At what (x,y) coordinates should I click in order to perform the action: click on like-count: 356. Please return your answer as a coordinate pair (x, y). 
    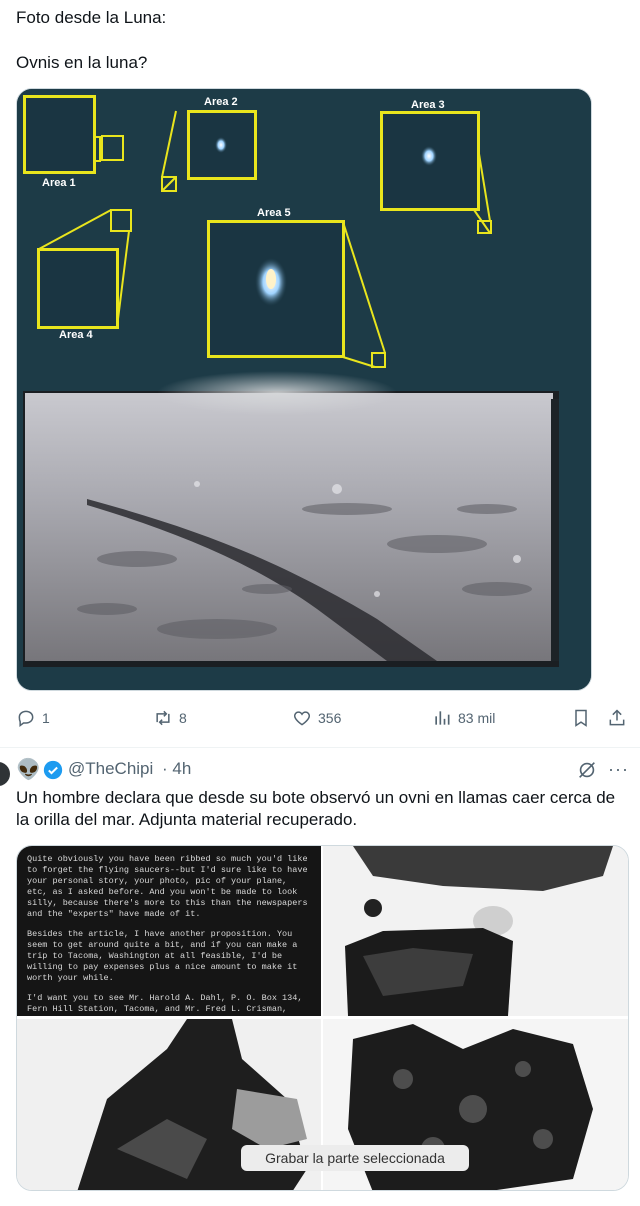
    Looking at the image, I should click on (330, 718).